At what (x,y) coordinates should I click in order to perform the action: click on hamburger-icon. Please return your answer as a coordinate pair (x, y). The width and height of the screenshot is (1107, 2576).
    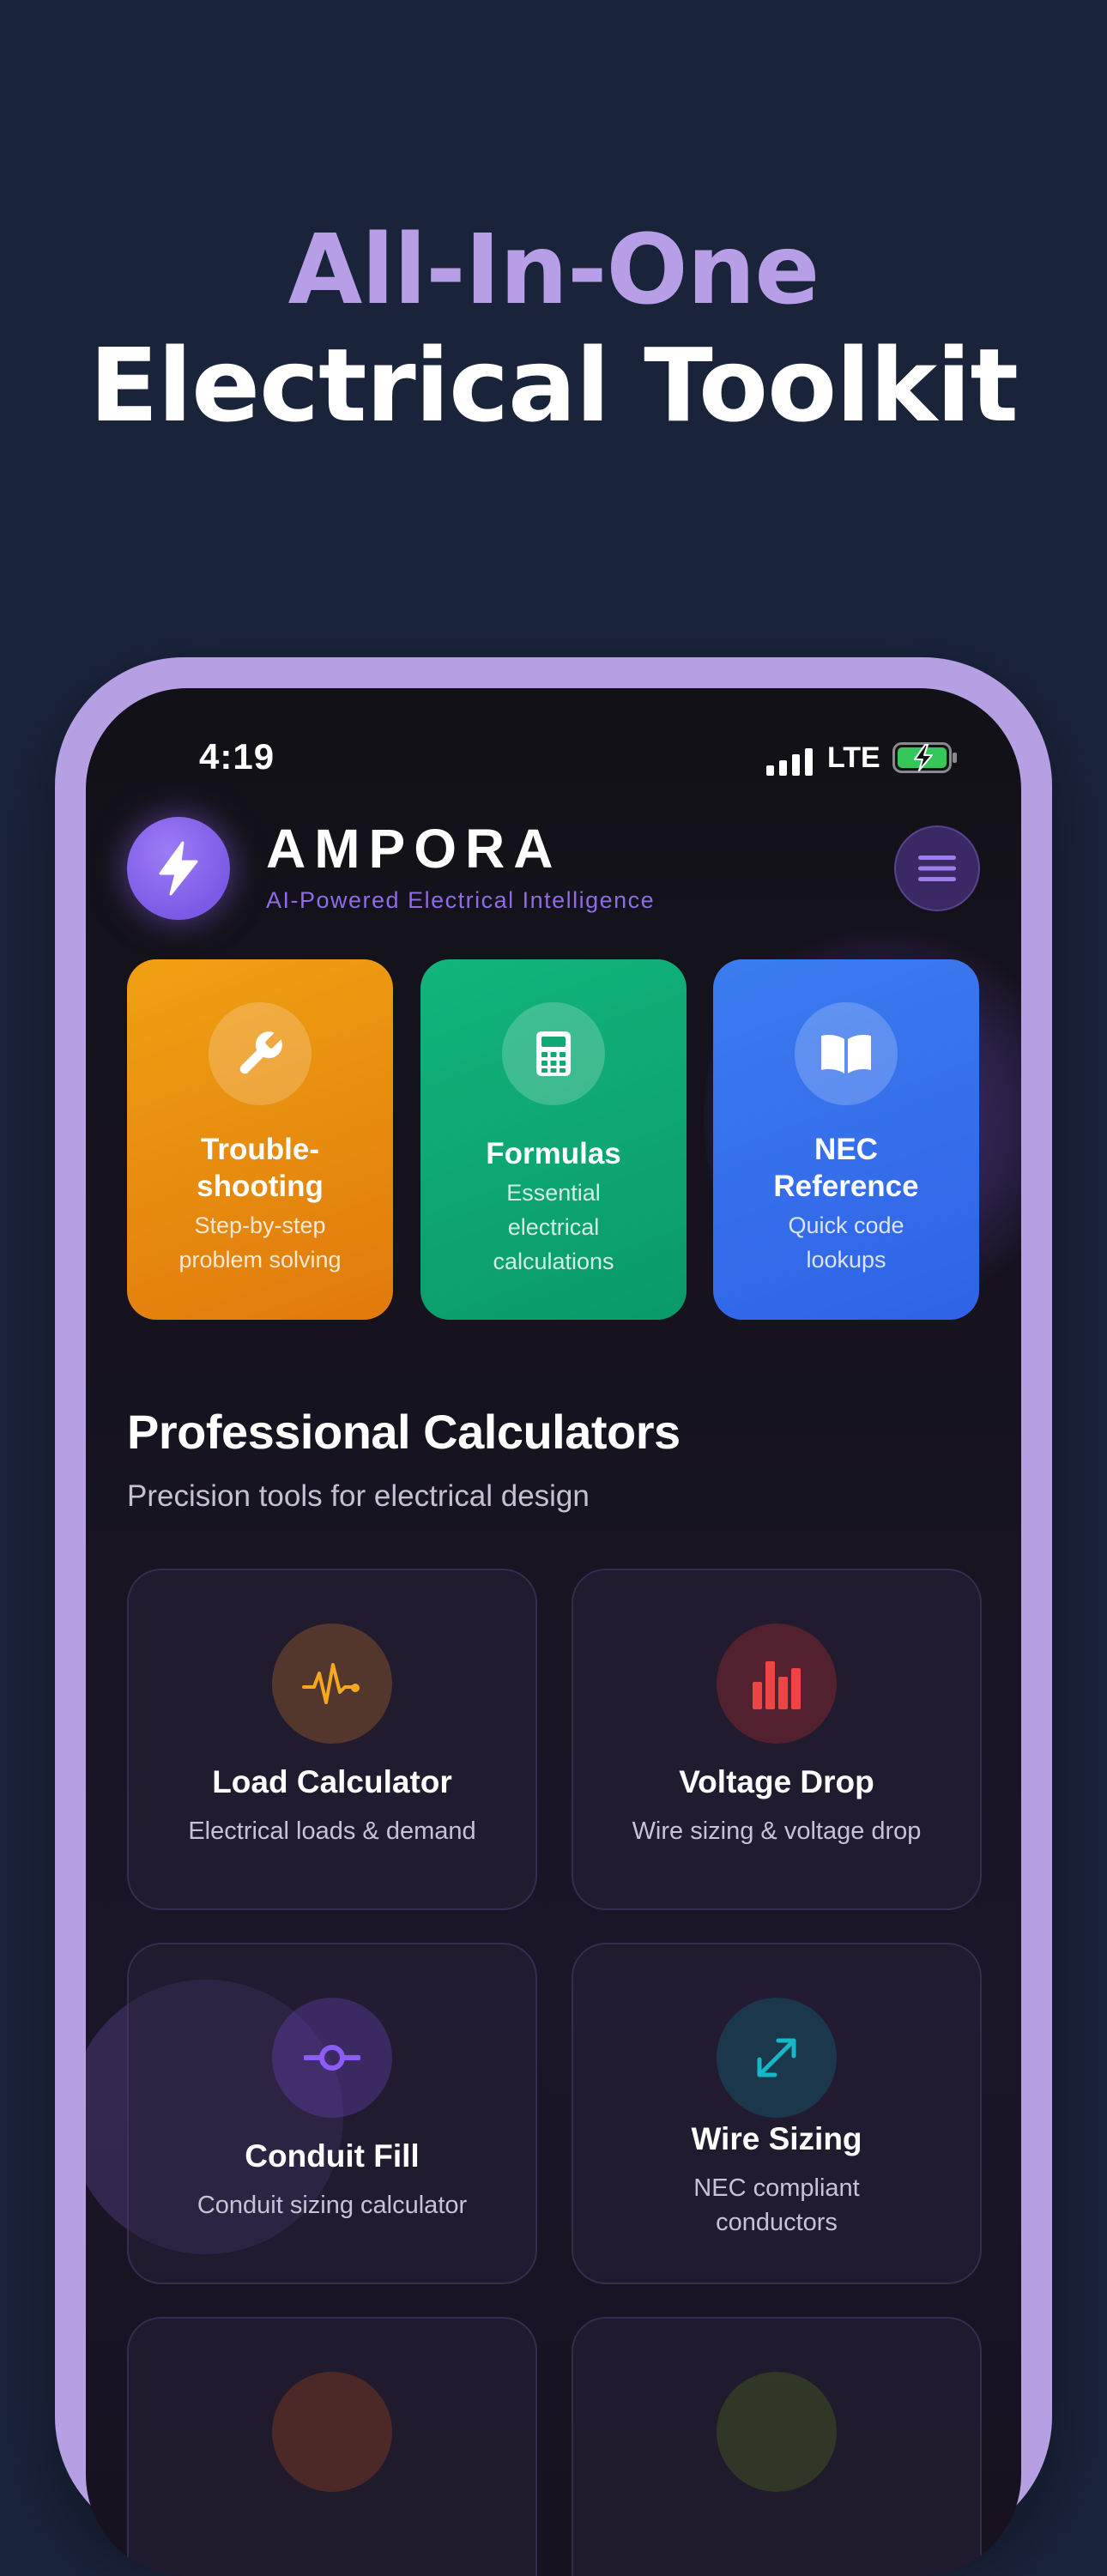
    Looking at the image, I should click on (937, 868).